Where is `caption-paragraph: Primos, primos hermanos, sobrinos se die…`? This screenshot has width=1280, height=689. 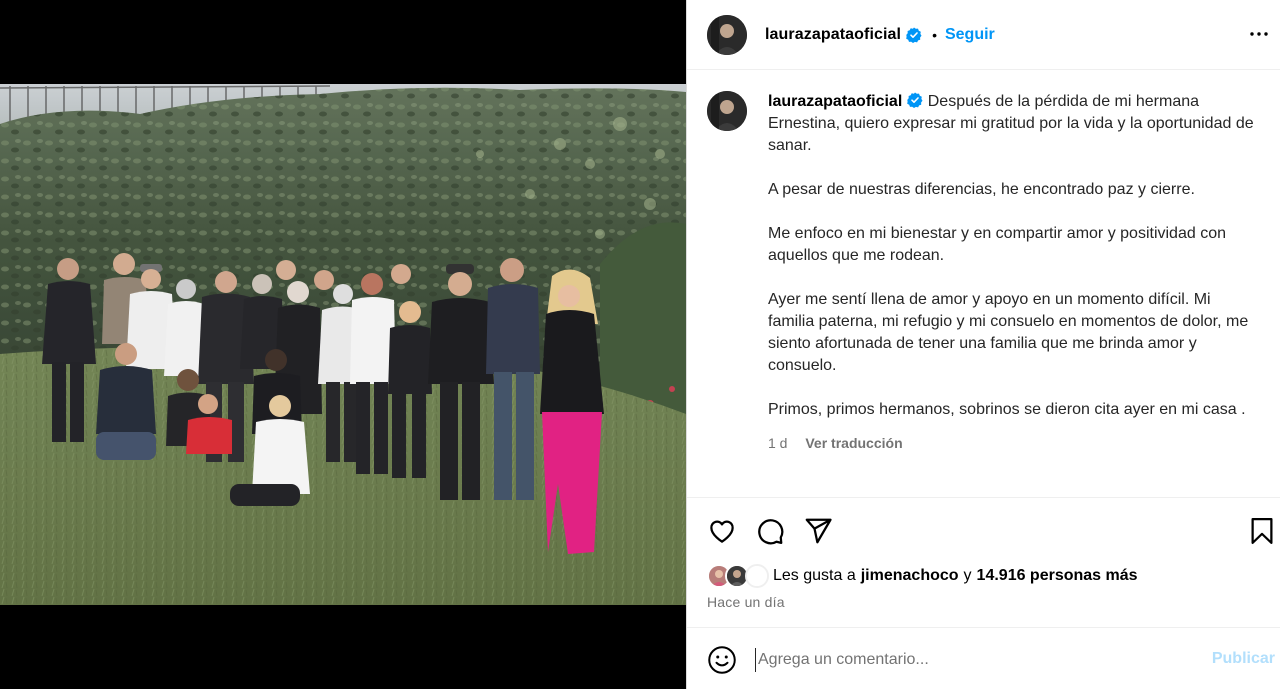 caption-paragraph: Primos, primos hermanos, sobrinos se die… is located at coordinates (1007, 409).